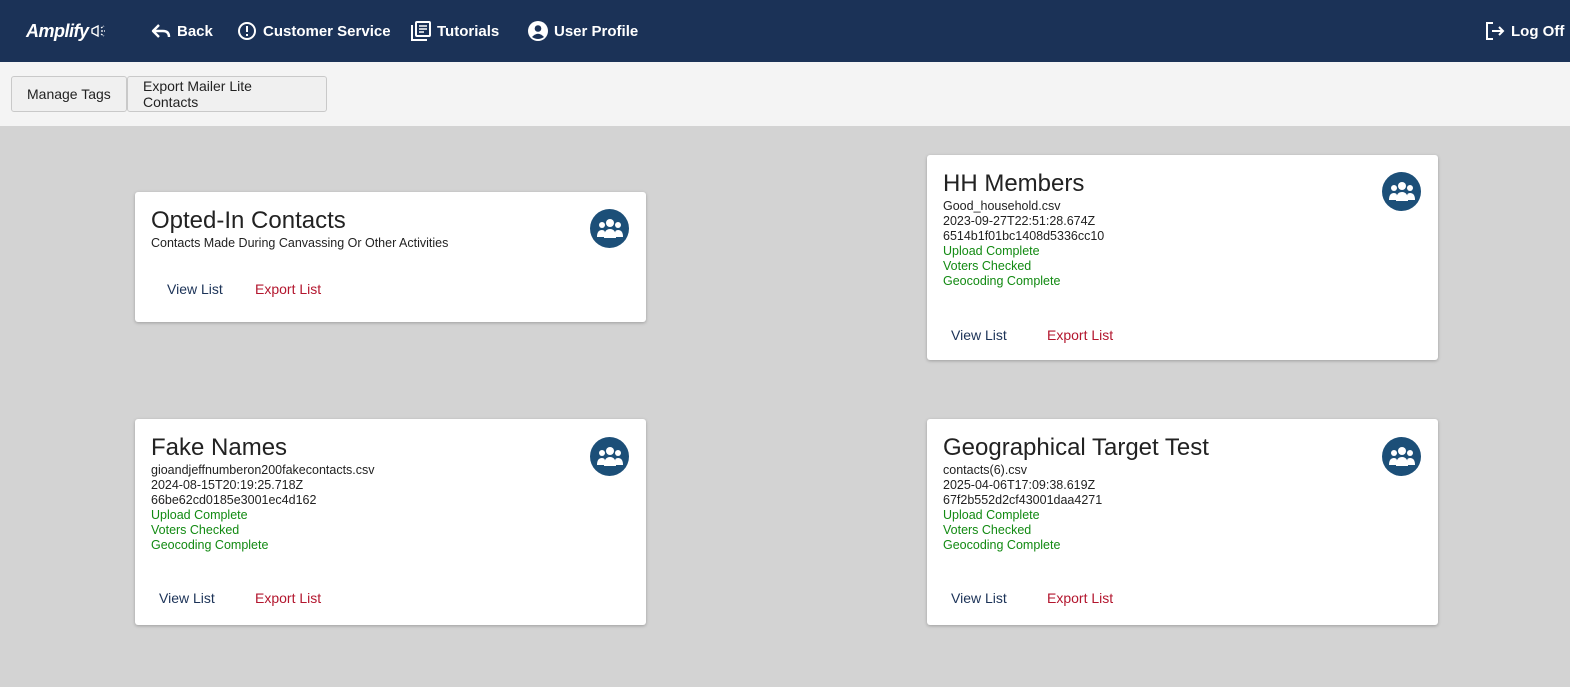 This screenshot has width=1570, height=687. I want to click on user-profile-button: User Profile, so click(583, 31).